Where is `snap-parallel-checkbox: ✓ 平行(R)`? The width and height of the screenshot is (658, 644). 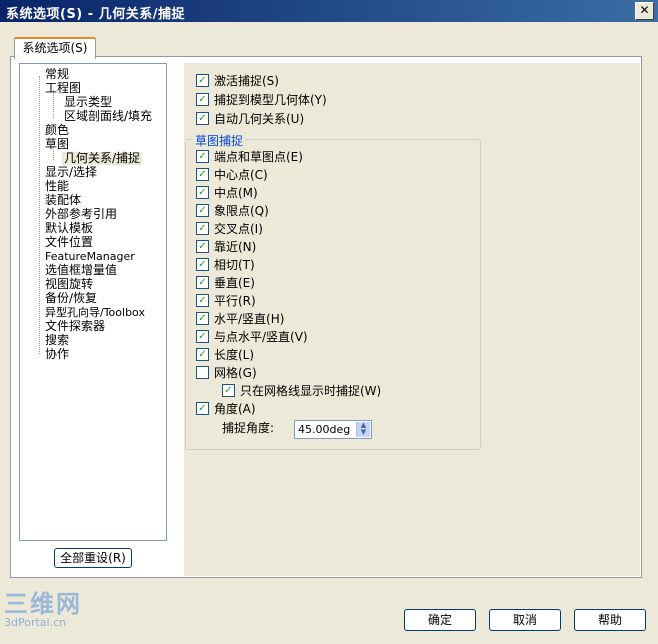
snap-parallel-checkbox: ✓ 平行(R) is located at coordinates (226, 301).